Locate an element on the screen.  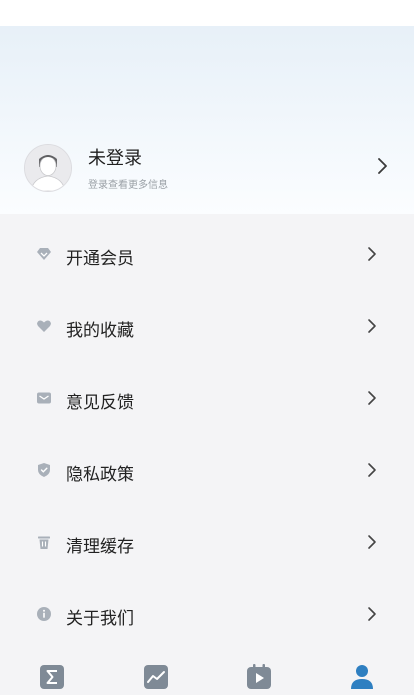
sigma-icon is located at coordinates (52, 677).